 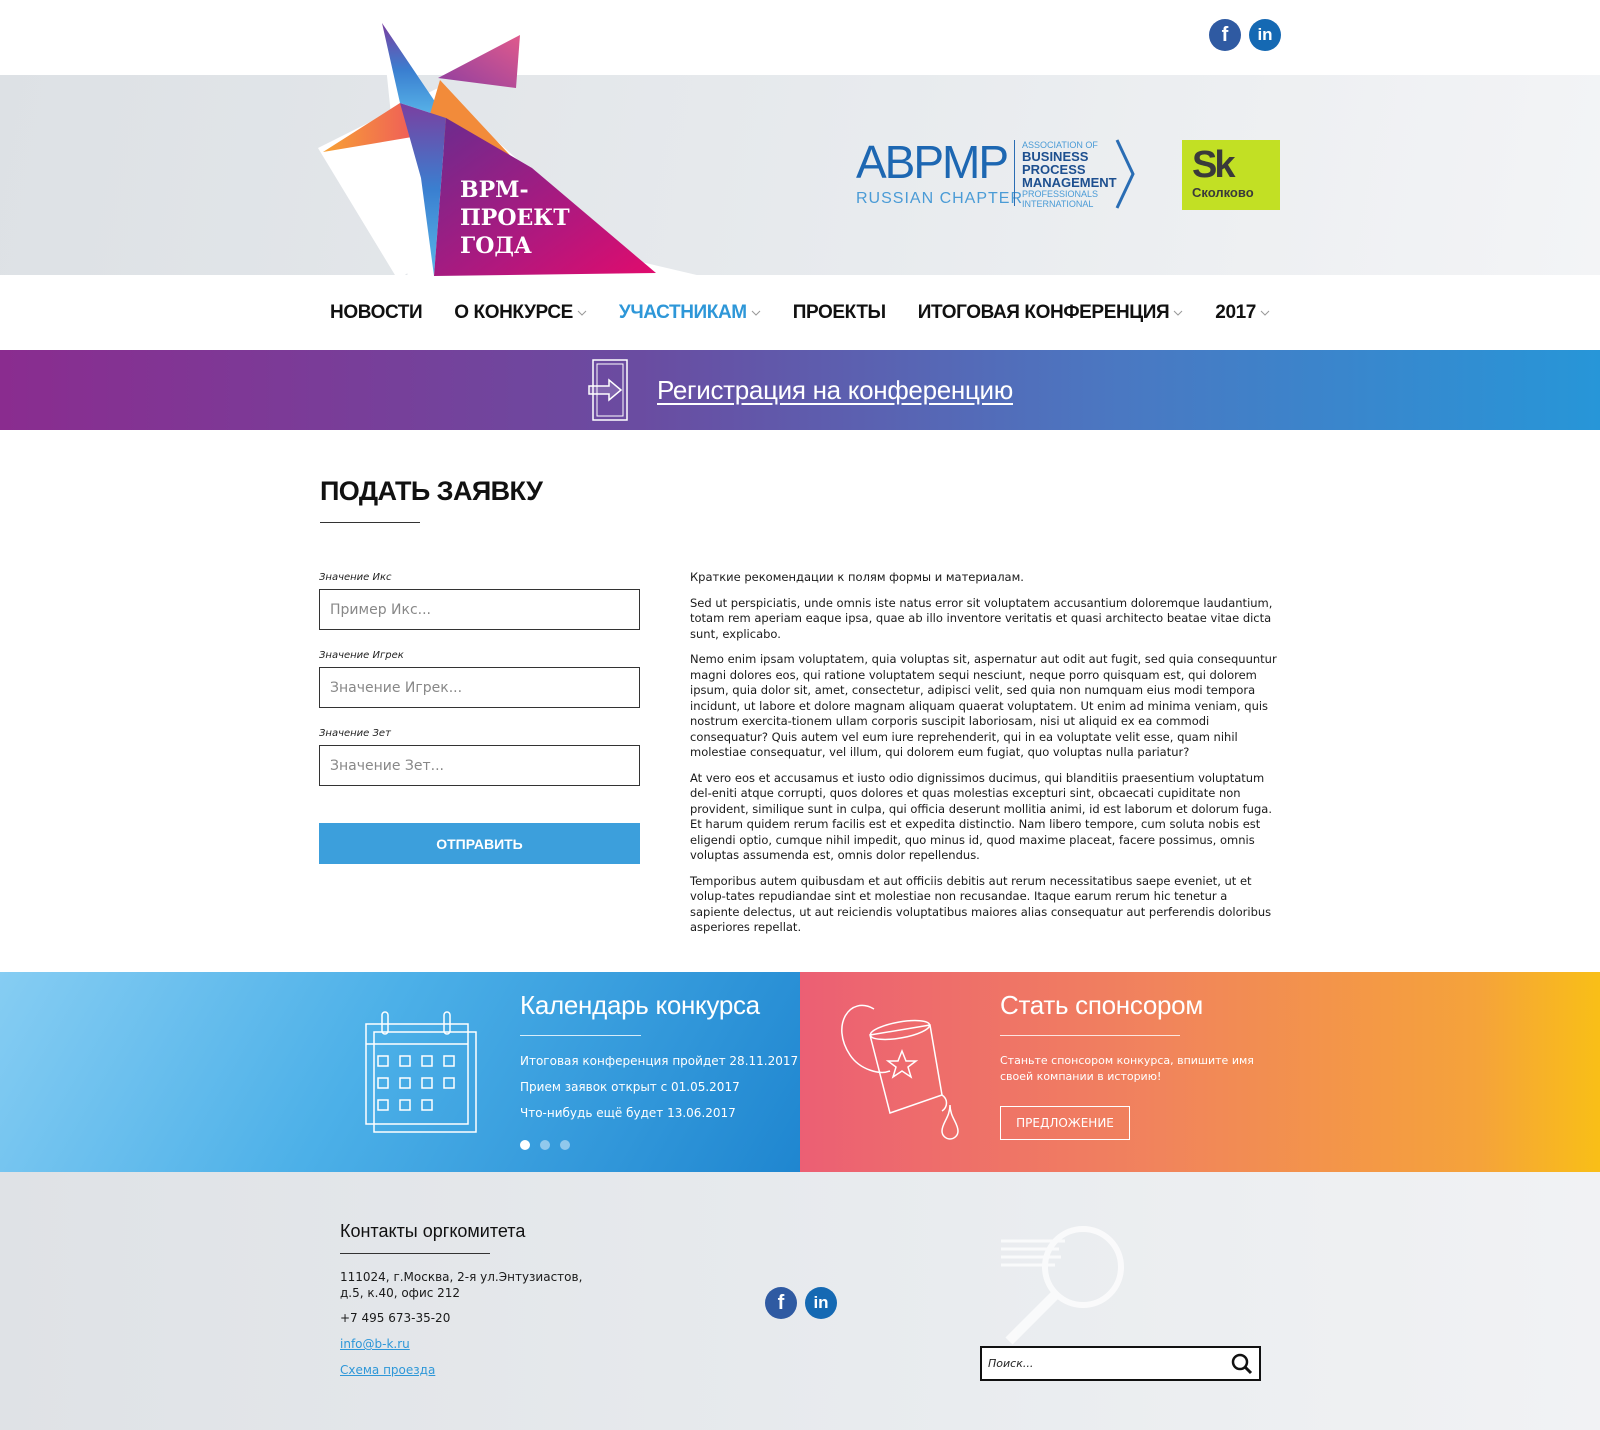 I want to click on nav-item-about: О КОНКУРСЕ, so click(x=520, y=313).